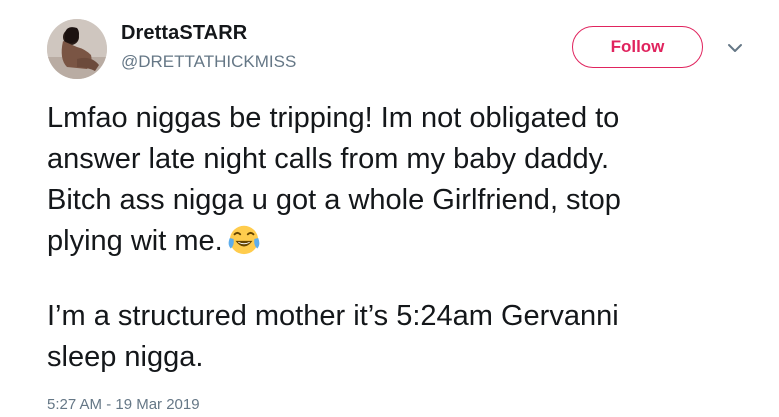  What do you see at coordinates (123, 404) in the screenshot?
I see `tweet-timestamp: 5:27 AM - 19 Mar 2019` at bounding box center [123, 404].